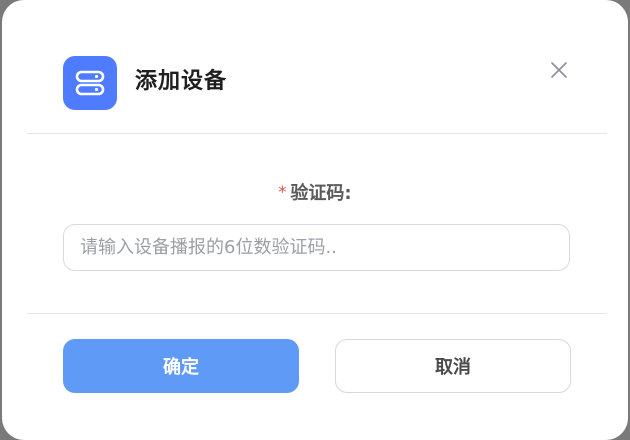 The image size is (630, 440). Describe the element at coordinates (317, 313) in the screenshot. I see `footer-divider` at that location.